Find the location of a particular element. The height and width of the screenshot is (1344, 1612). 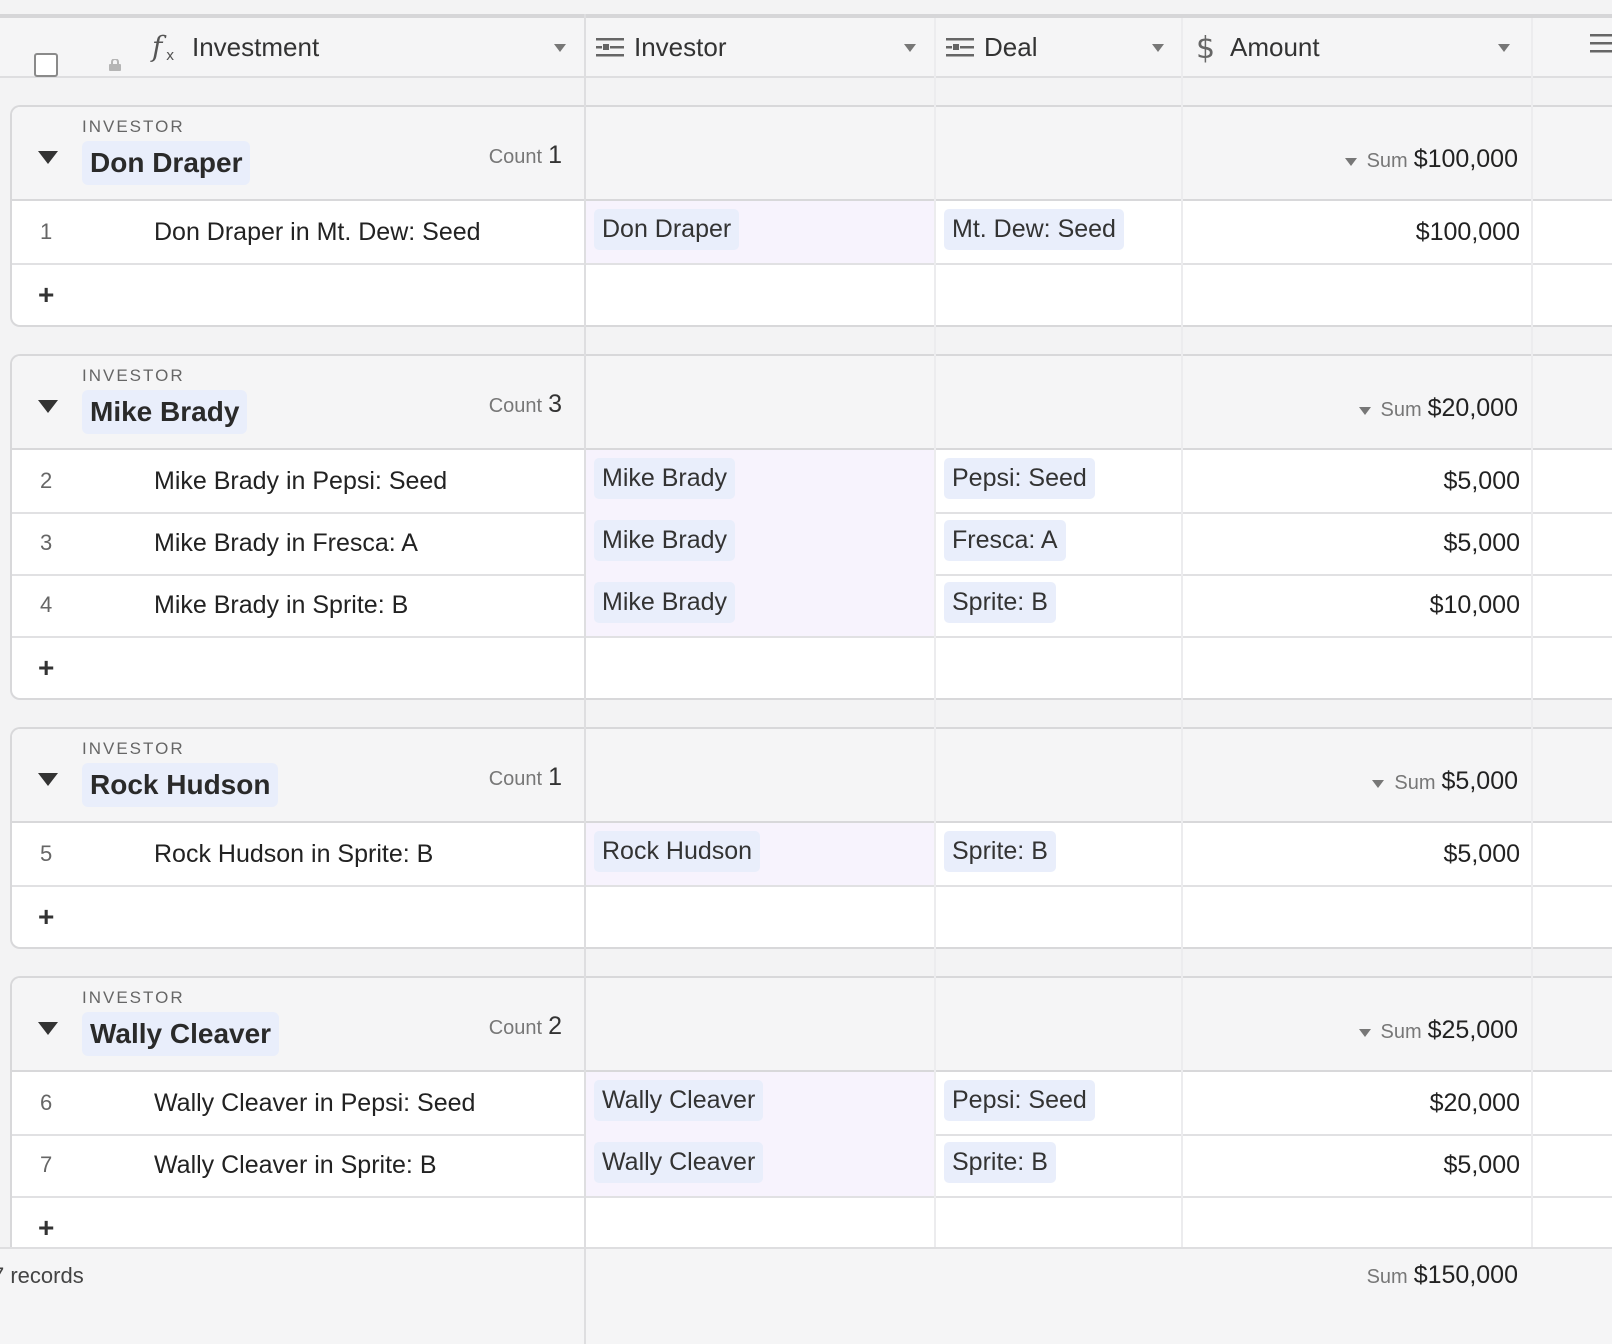

investment-cell: Mike Brady in Sprite: B is located at coordinates (281, 605).